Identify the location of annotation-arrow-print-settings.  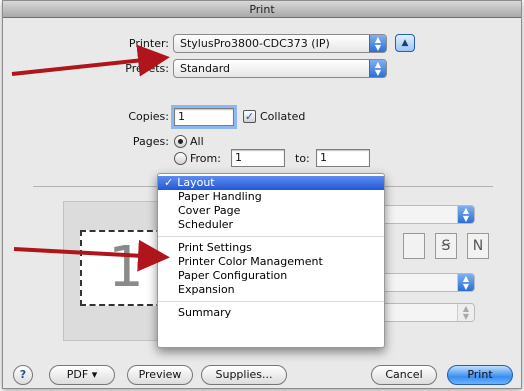
(91, 255).